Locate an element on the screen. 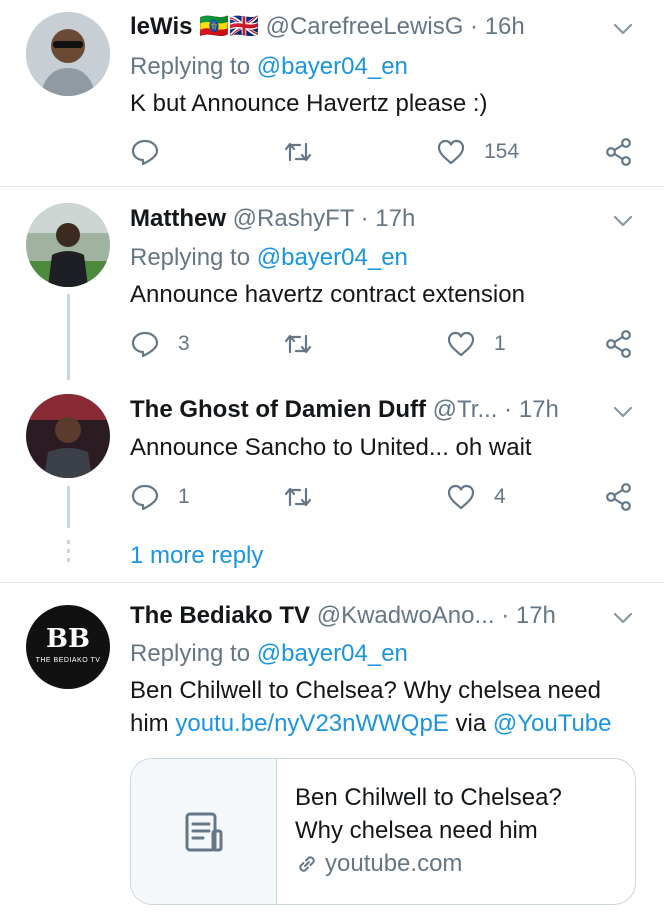 The image size is (664, 919). more-replies-link: 1 more reply is located at coordinates (196, 556).